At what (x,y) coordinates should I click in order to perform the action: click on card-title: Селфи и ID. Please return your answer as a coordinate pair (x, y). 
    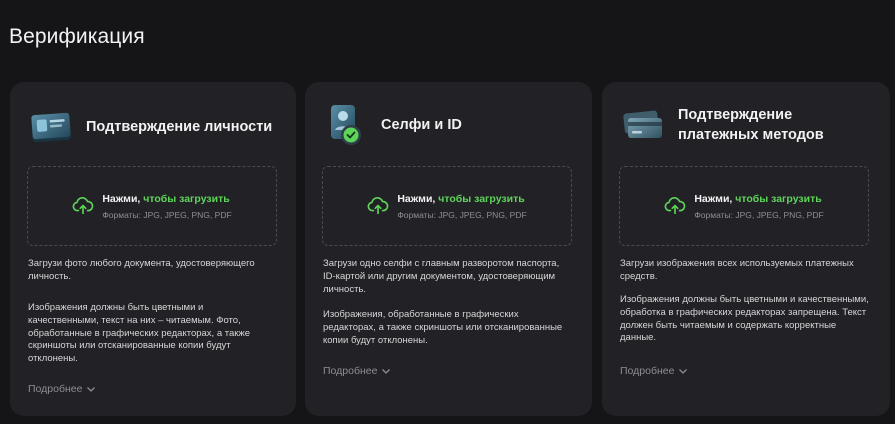
    Looking at the image, I should click on (421, 125).